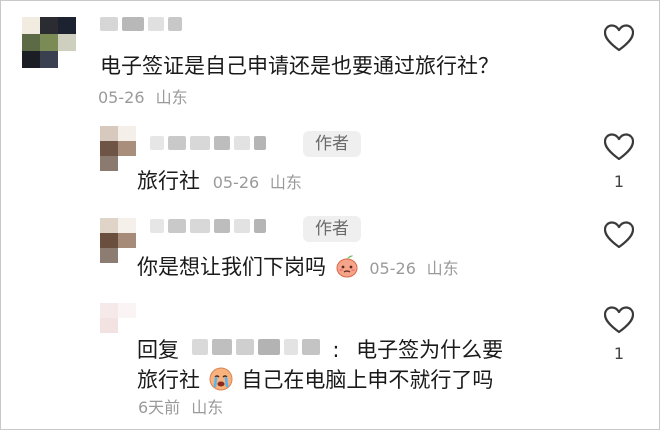 This screenshot has height=430, width=660. What do you see at coordinates (159, 407) in the screenshot?
I see `comment-time: 6天前` at bounding box center [159, 407].